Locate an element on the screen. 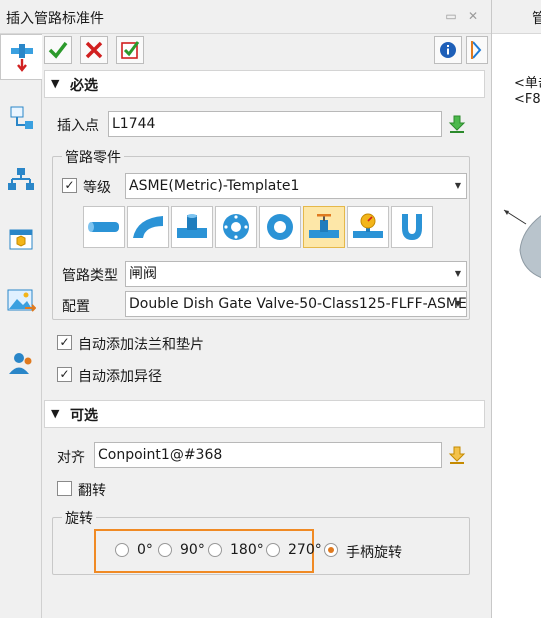  insert-point-field: L1744 is located at coordinates (275, 124).